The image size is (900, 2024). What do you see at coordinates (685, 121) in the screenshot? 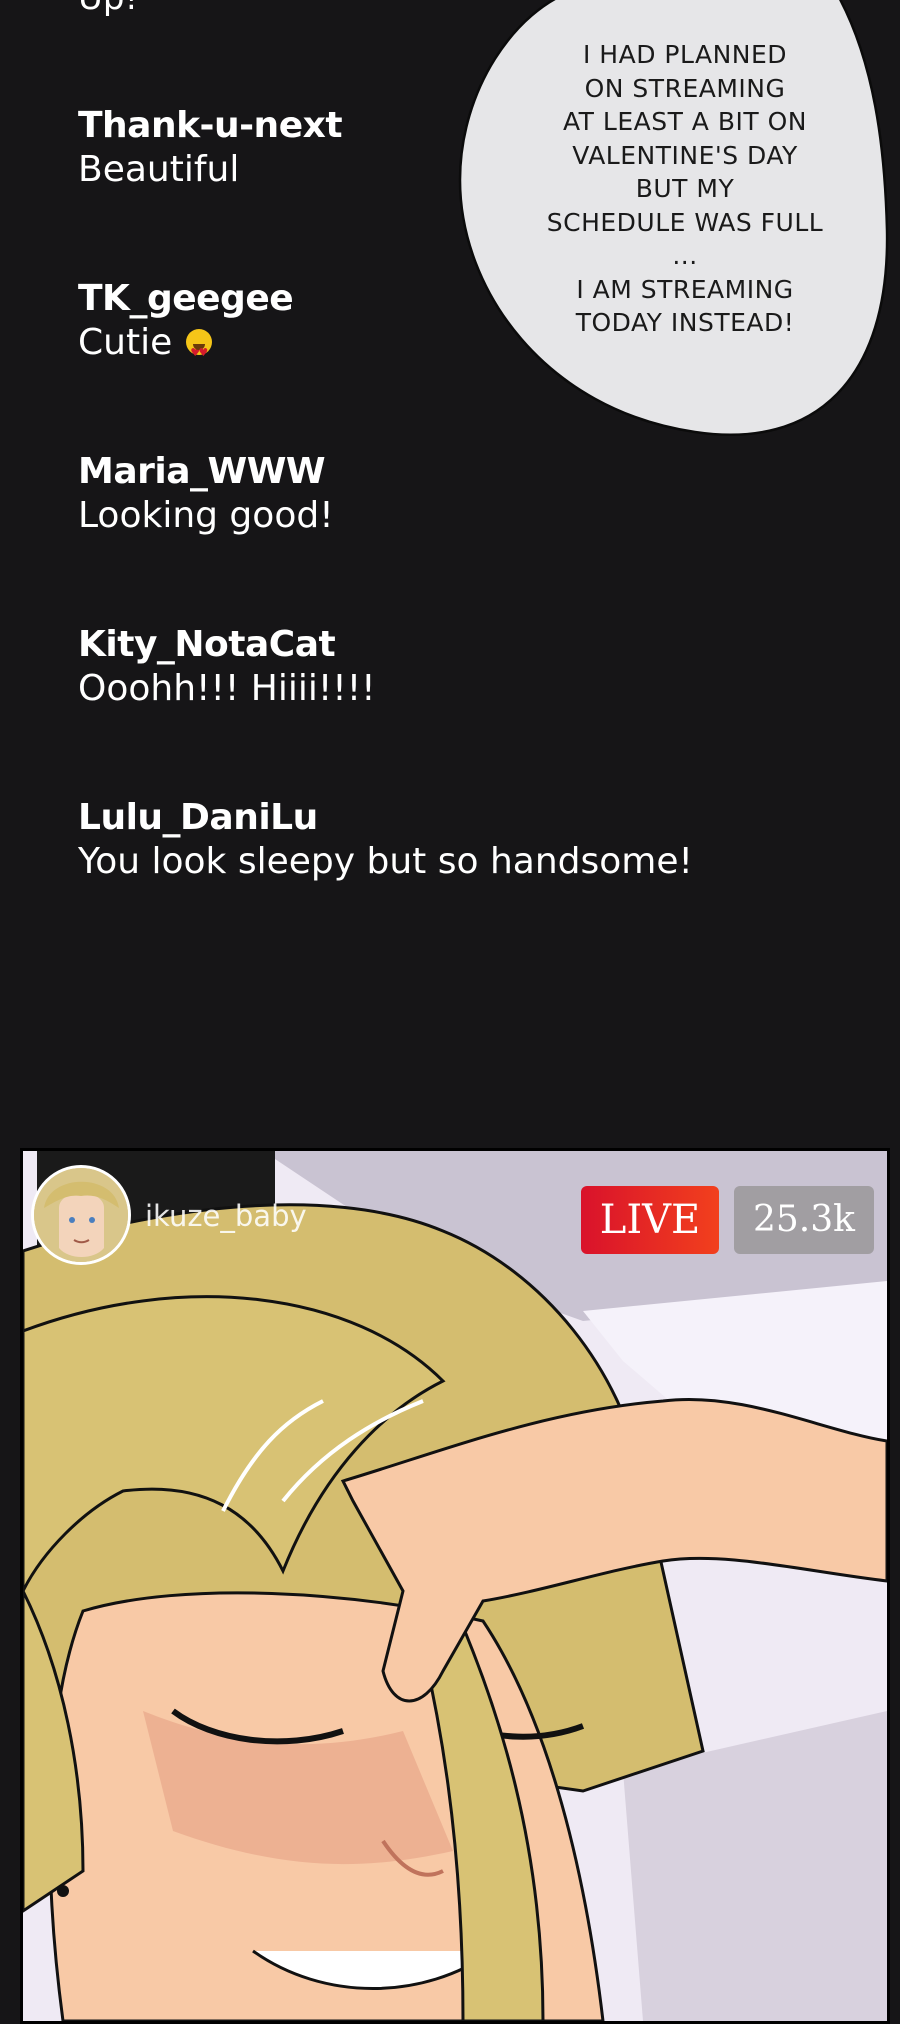
I see `bubble-line: AT LEAST A BIT ON` at bounding box center [685, 121].